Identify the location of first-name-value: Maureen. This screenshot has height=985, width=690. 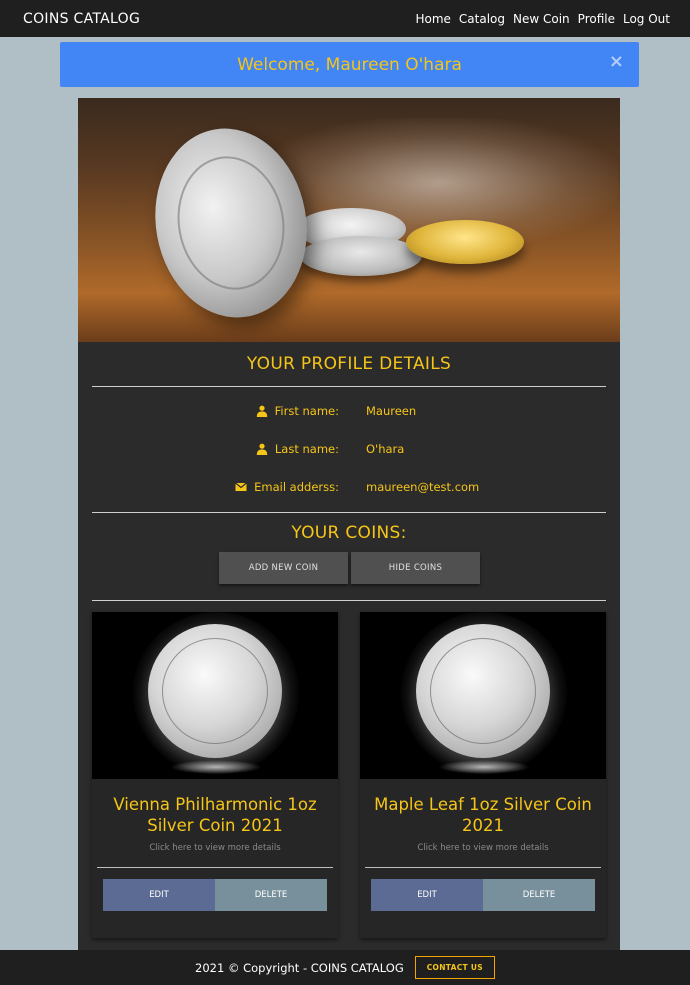
(391, 411).